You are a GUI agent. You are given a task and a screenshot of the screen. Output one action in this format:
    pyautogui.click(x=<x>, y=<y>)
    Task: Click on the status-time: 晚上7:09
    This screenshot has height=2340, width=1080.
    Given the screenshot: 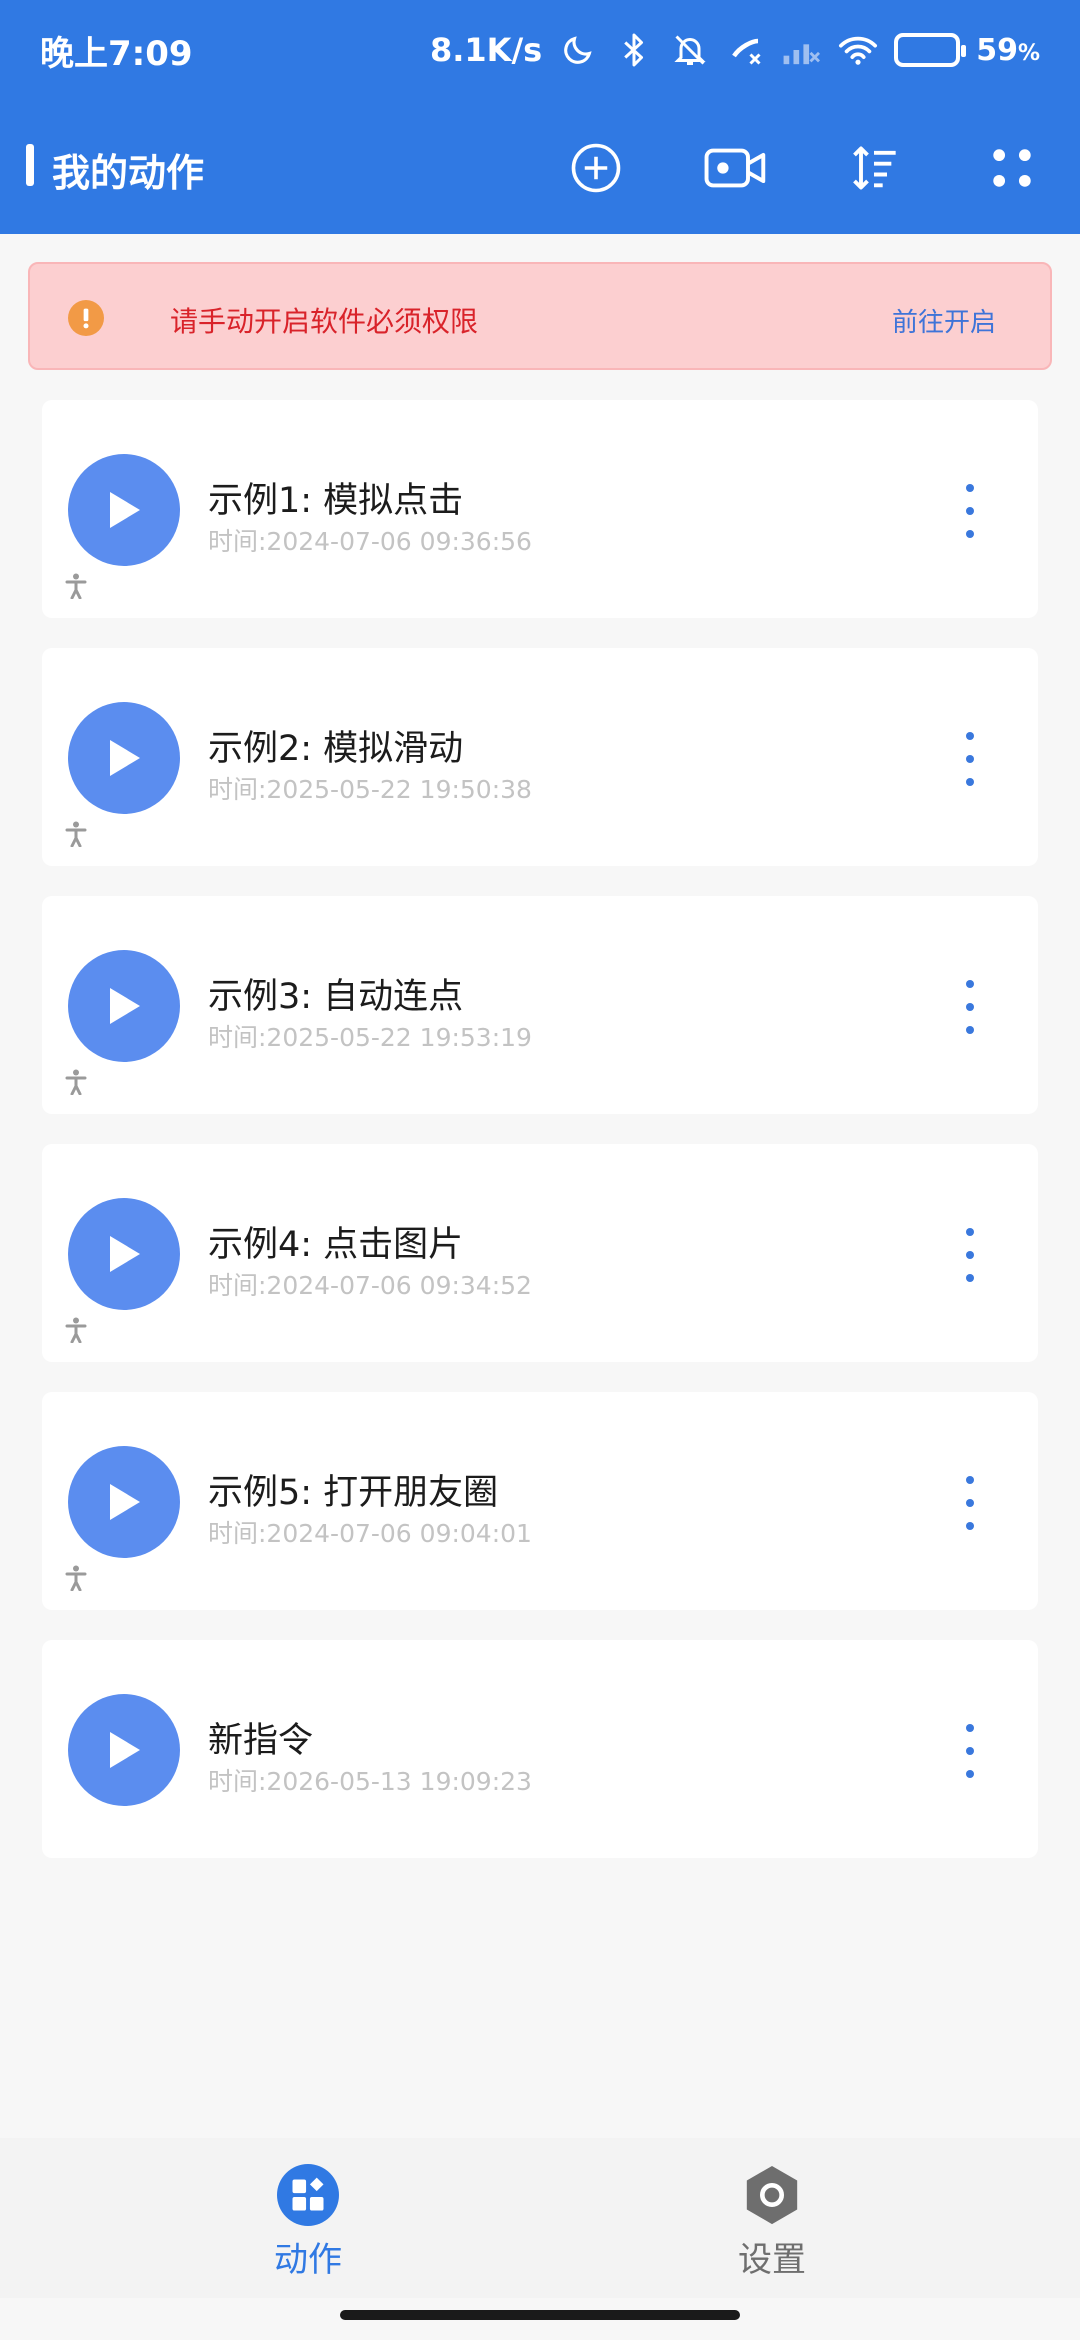 What is the action you would take?
    pyautogui.click(x=116, y=53)
    